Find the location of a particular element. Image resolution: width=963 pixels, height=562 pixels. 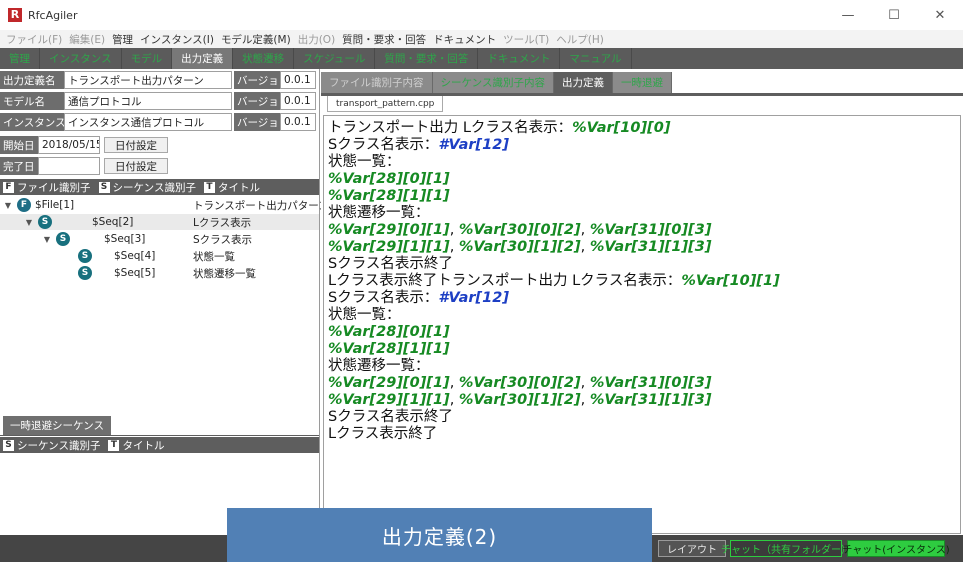

menu-model-def: モデル定義(M) is located at coordinates (256, 39).